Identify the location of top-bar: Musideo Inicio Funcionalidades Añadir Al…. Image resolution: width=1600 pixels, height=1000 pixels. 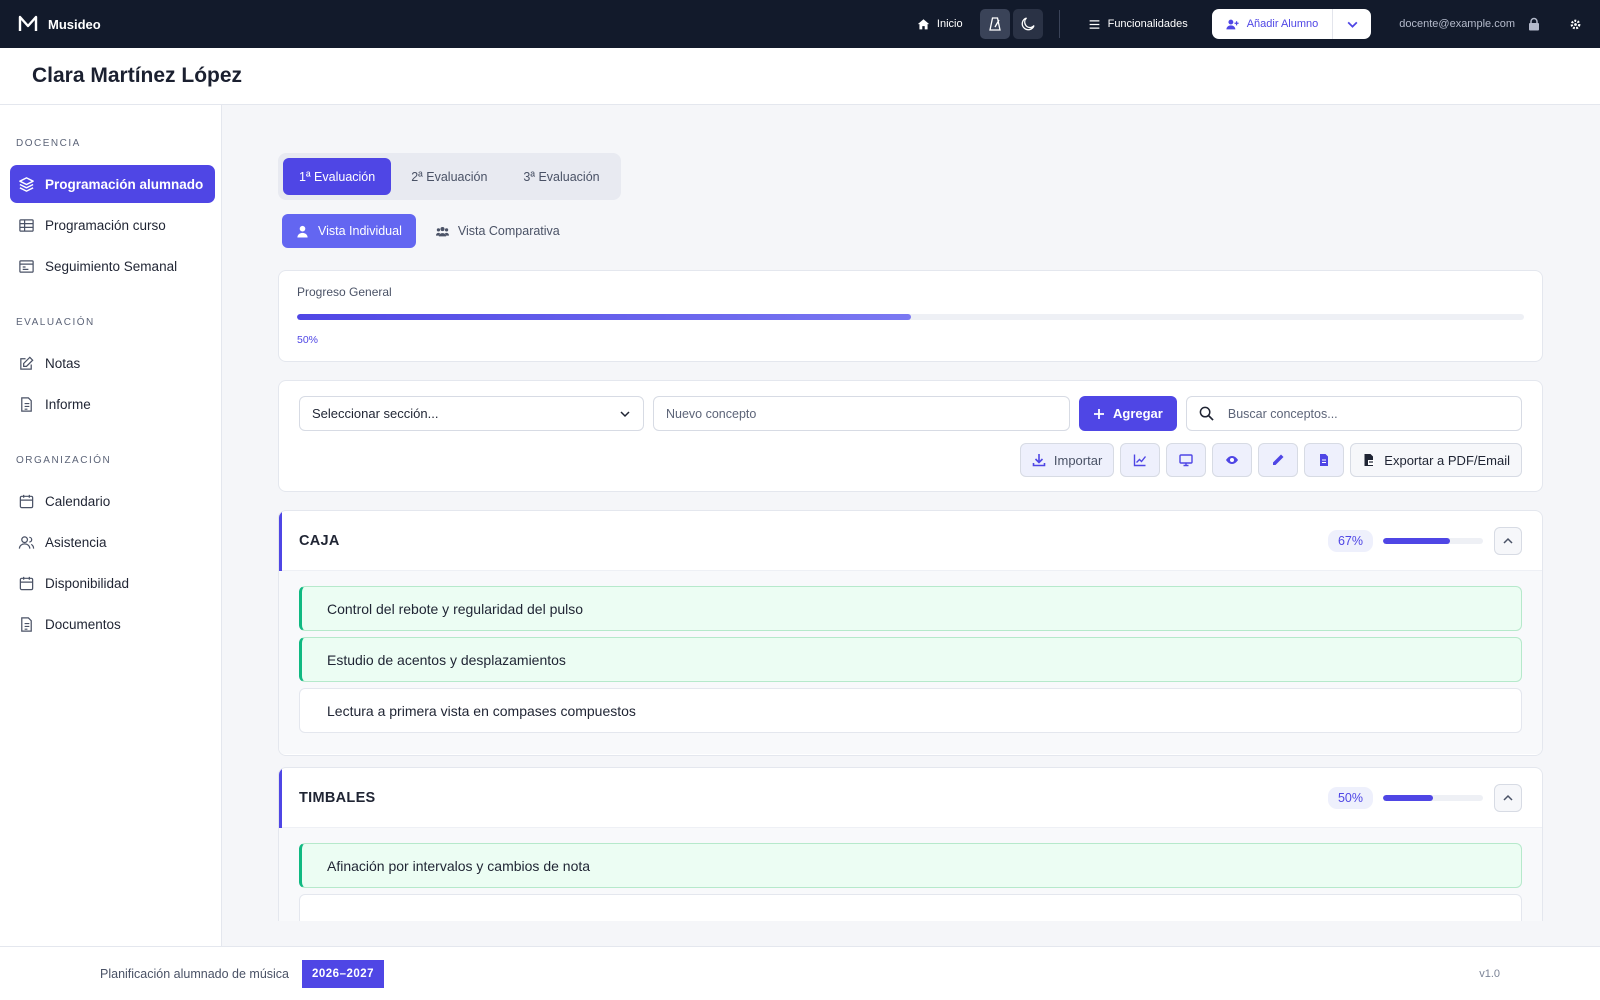
(800, 24).